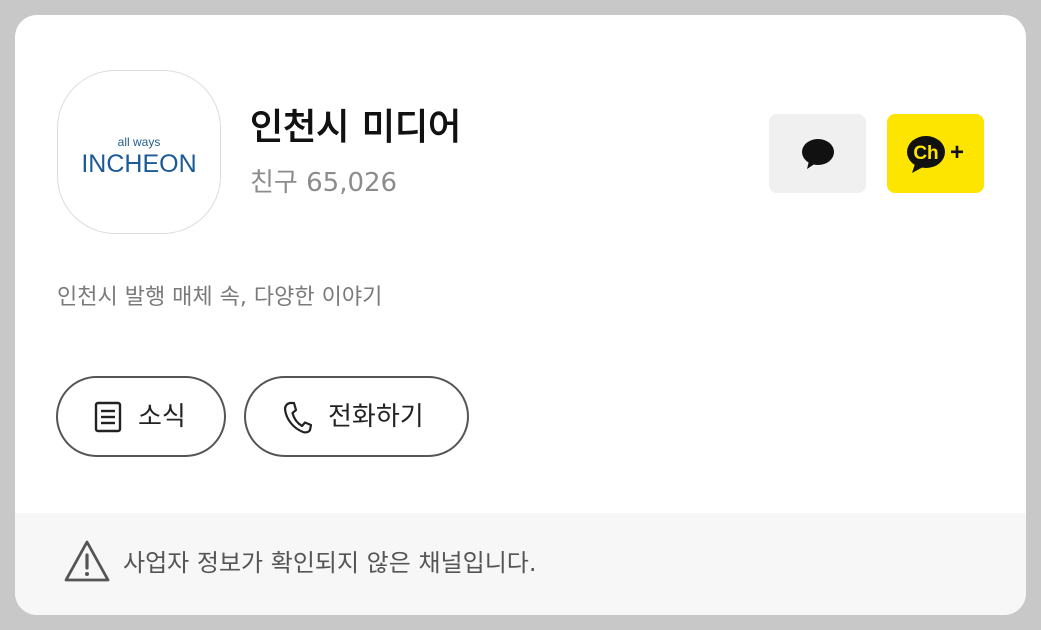  I want to click on logo-wordmark: INCHEON, so click(139, 164).